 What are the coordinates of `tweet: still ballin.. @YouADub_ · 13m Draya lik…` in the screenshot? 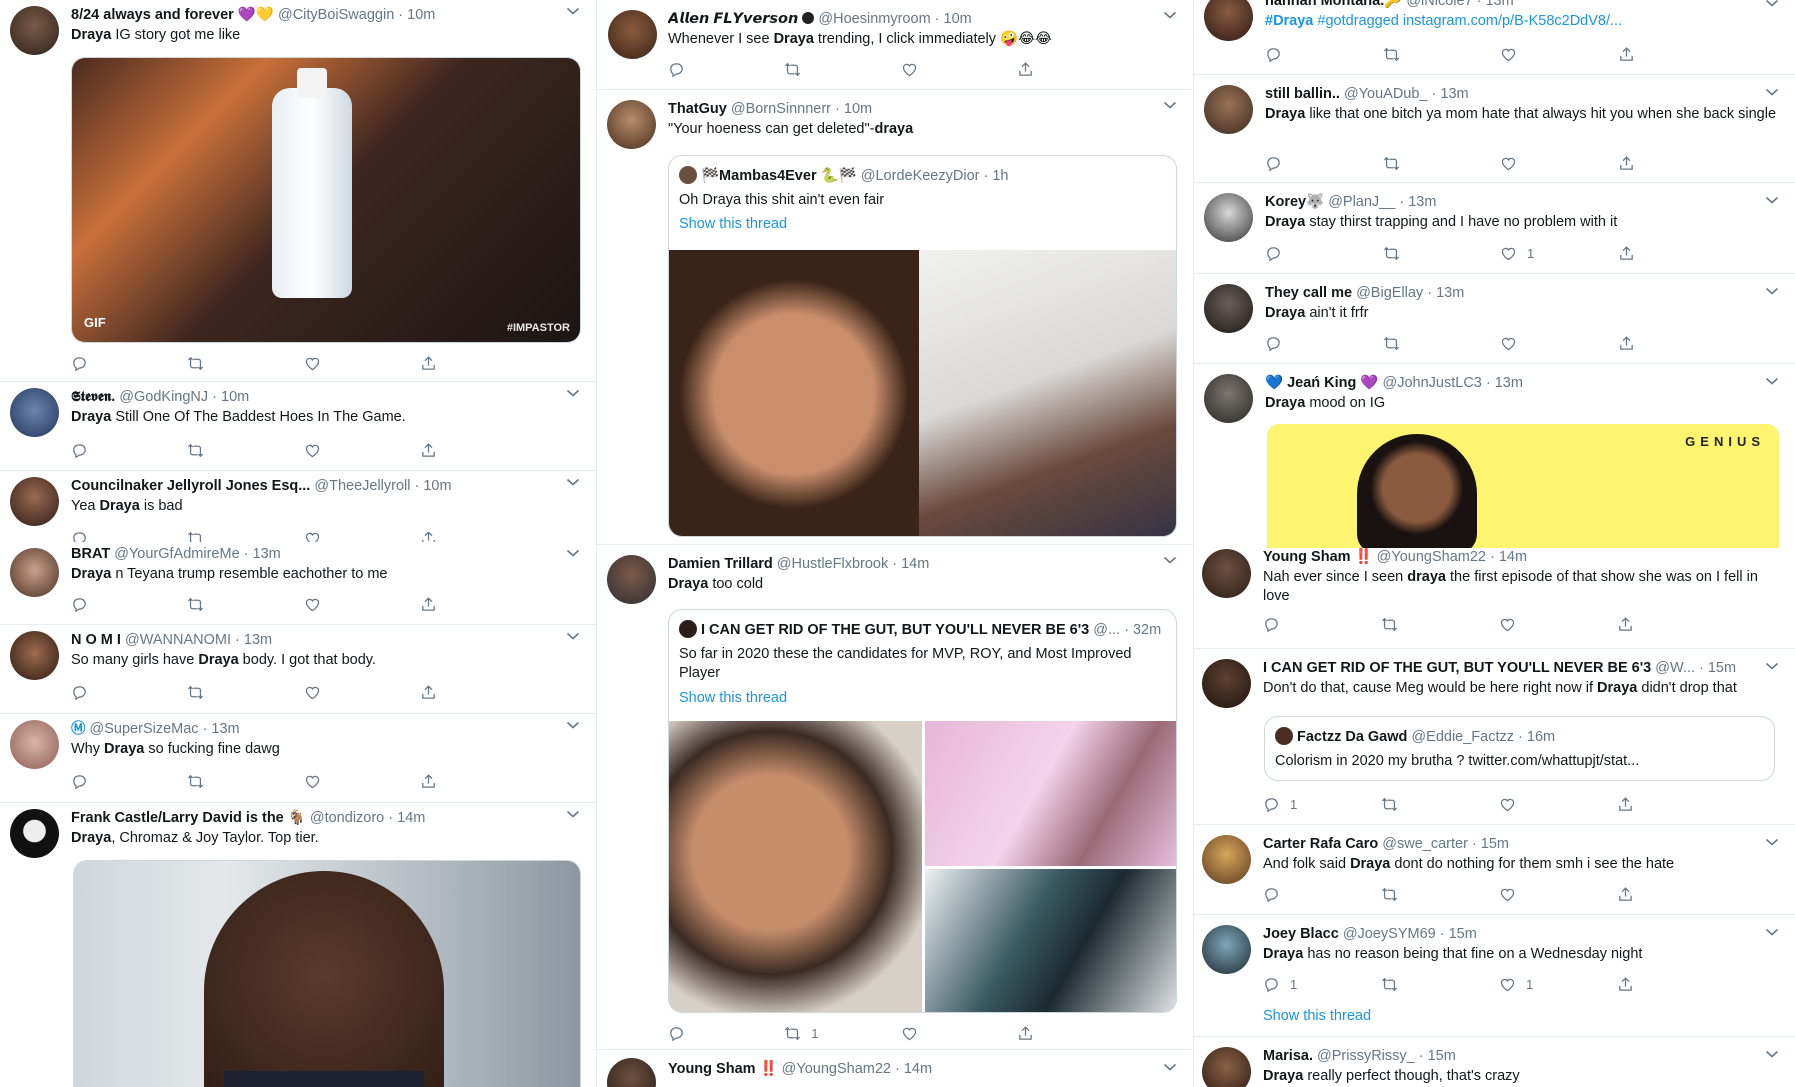 It's located at (1494, 129).